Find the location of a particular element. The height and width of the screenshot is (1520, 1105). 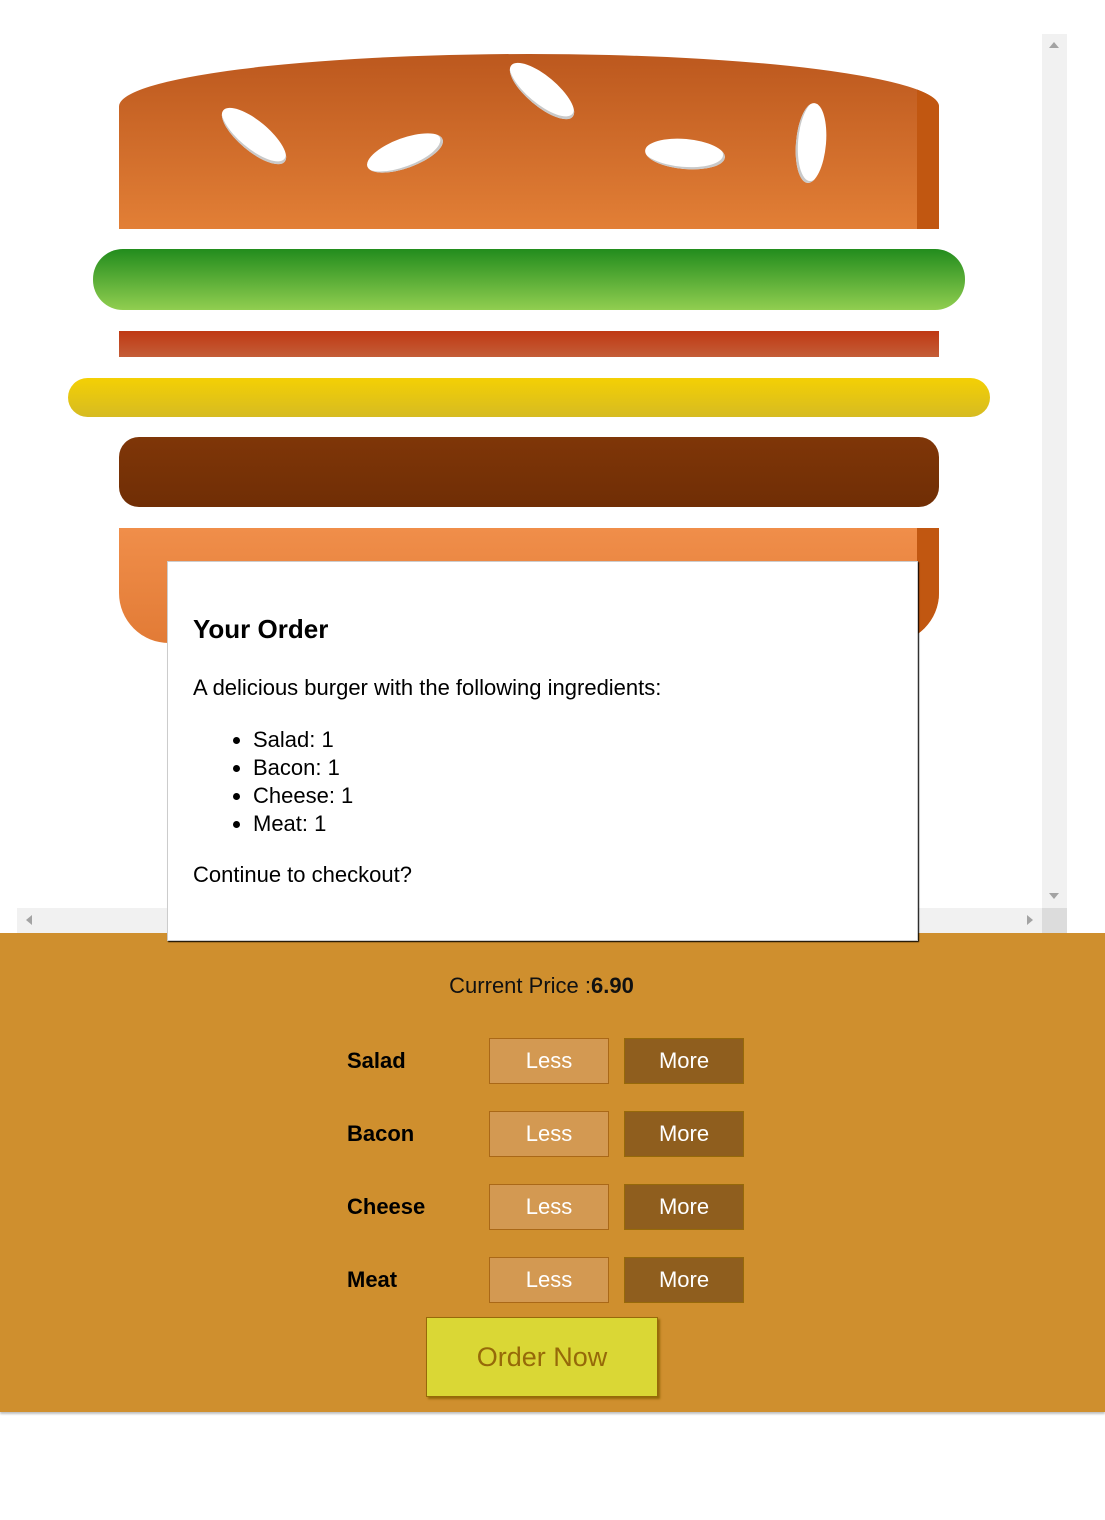

control-row-cheese: Cheese Less More is located at coordinates (547, 1207).